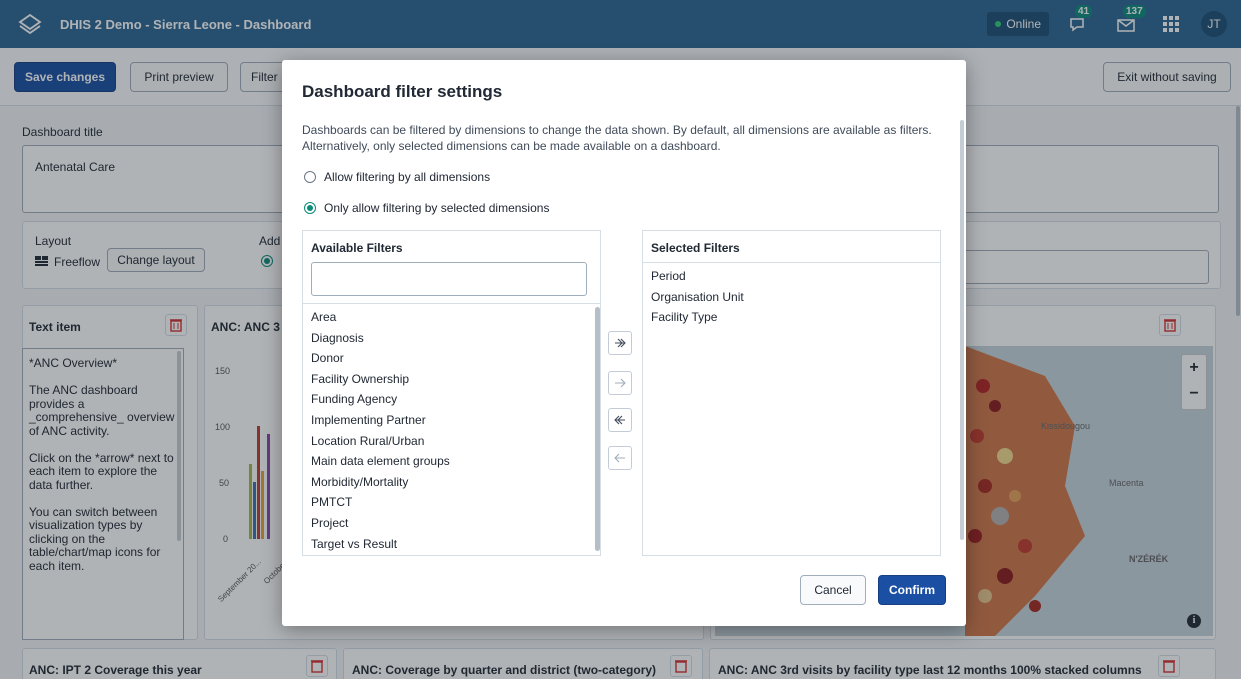 This screenshot has width=1241, height=679. Describe the element at coordinates (448, 399) in the screenshot. I see `available-filter-item: Funding Agency` at that location.